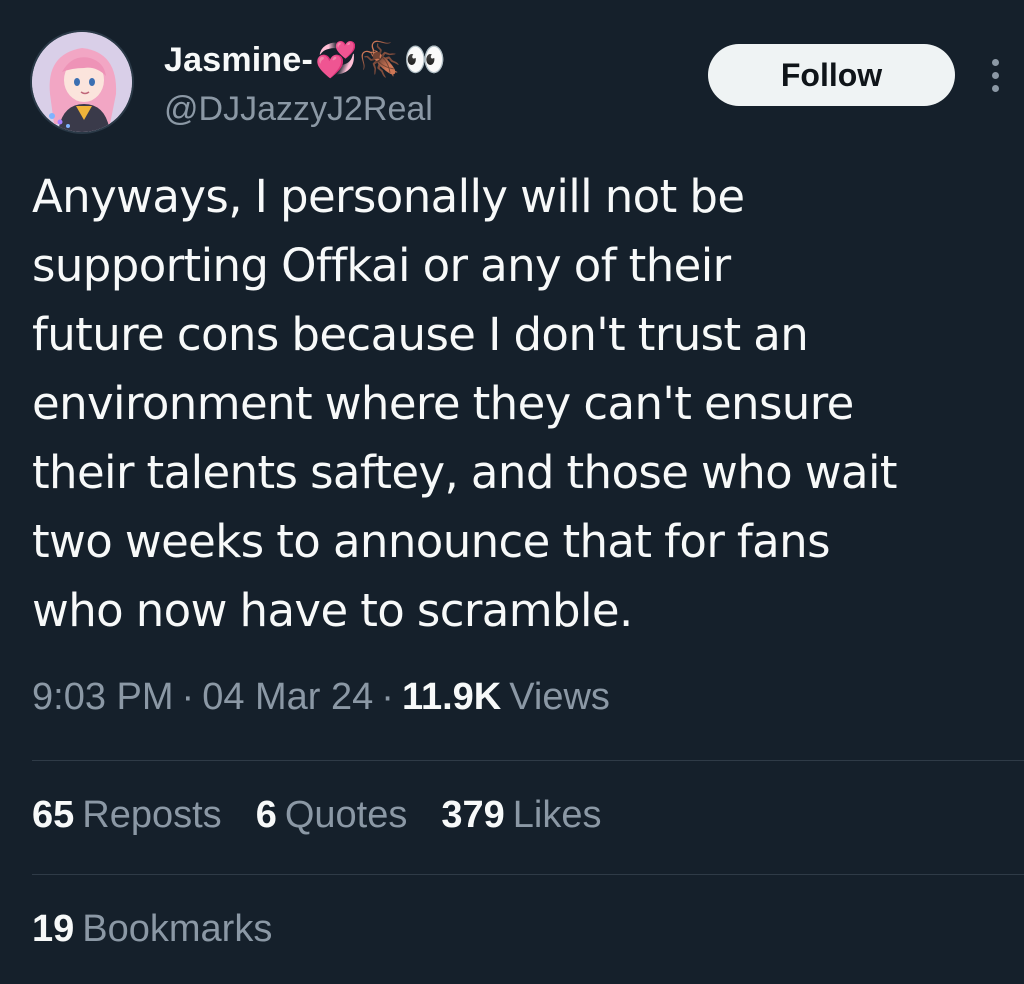 The width and height of the screenshot is (1024, 984). I want to click on display-name-row: Jasmine- 💞 🪳 👀, so click(305, 60).